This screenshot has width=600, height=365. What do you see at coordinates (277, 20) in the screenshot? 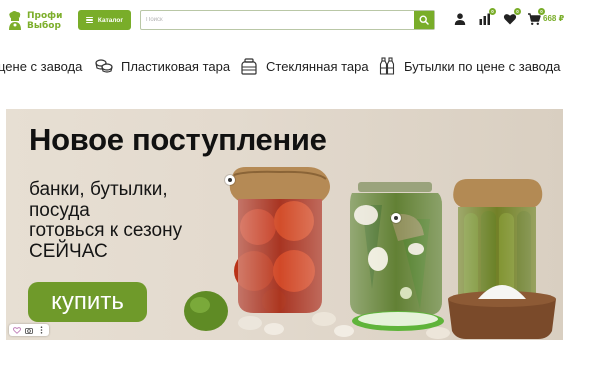
I see `search-input` at bounding box center [277, 20].